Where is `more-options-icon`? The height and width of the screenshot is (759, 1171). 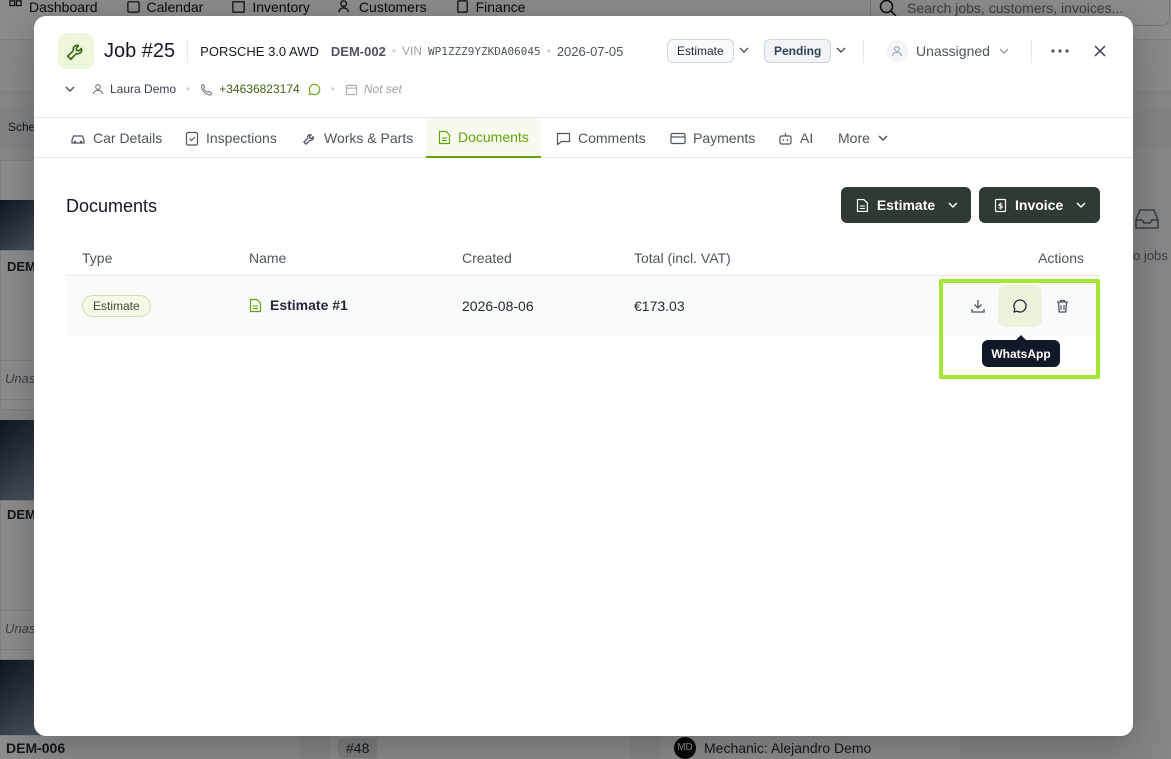
more-options-icon is located at coordinates (1060, 51).